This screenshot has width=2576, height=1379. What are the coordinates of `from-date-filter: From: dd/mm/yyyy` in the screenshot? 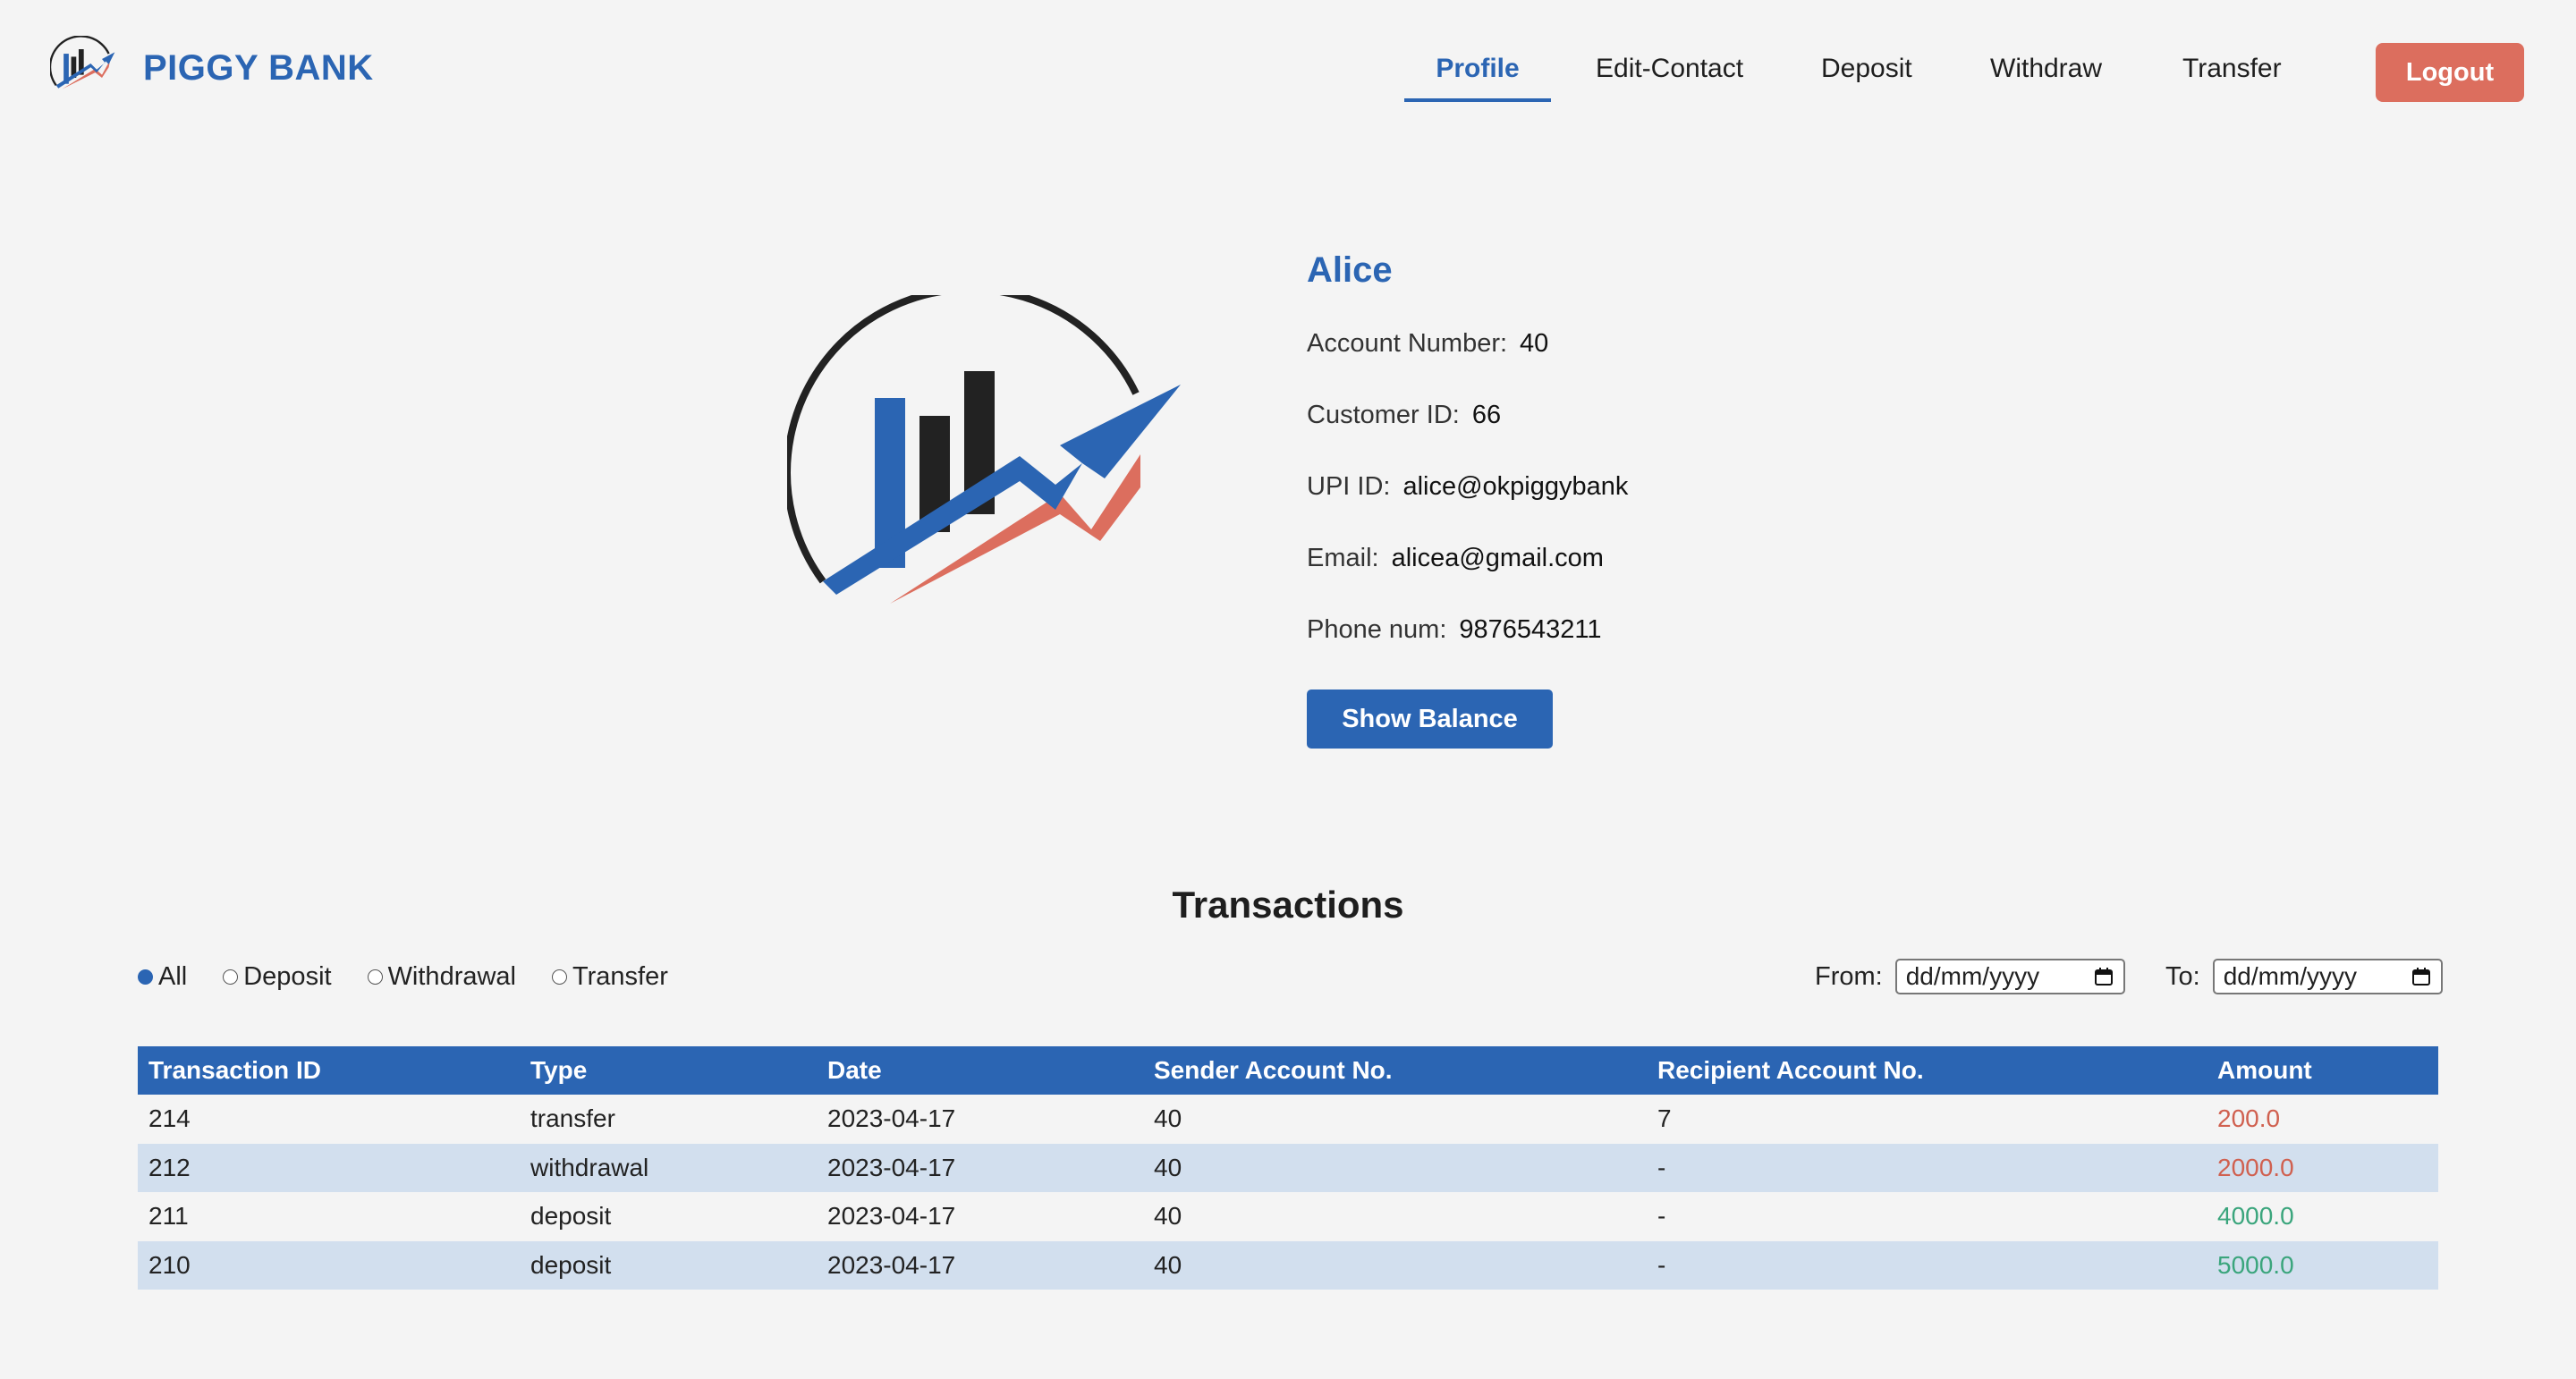 It's located at (1970, 976).